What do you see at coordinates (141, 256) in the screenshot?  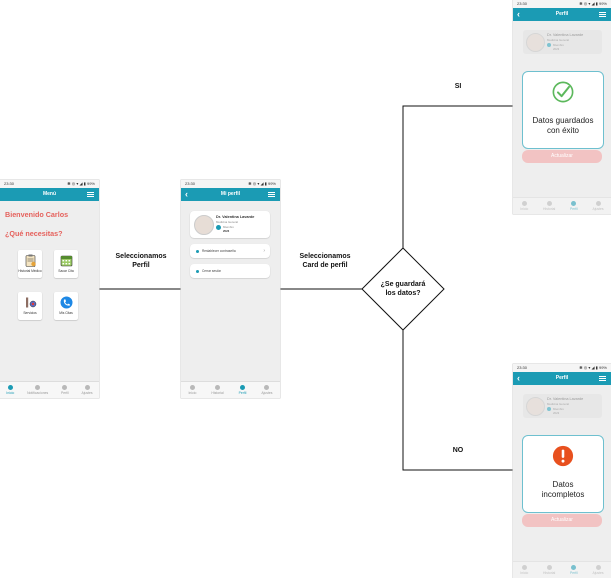 I see `step1-label-line1: Seleccionamos` at bounding box center [141, 256].